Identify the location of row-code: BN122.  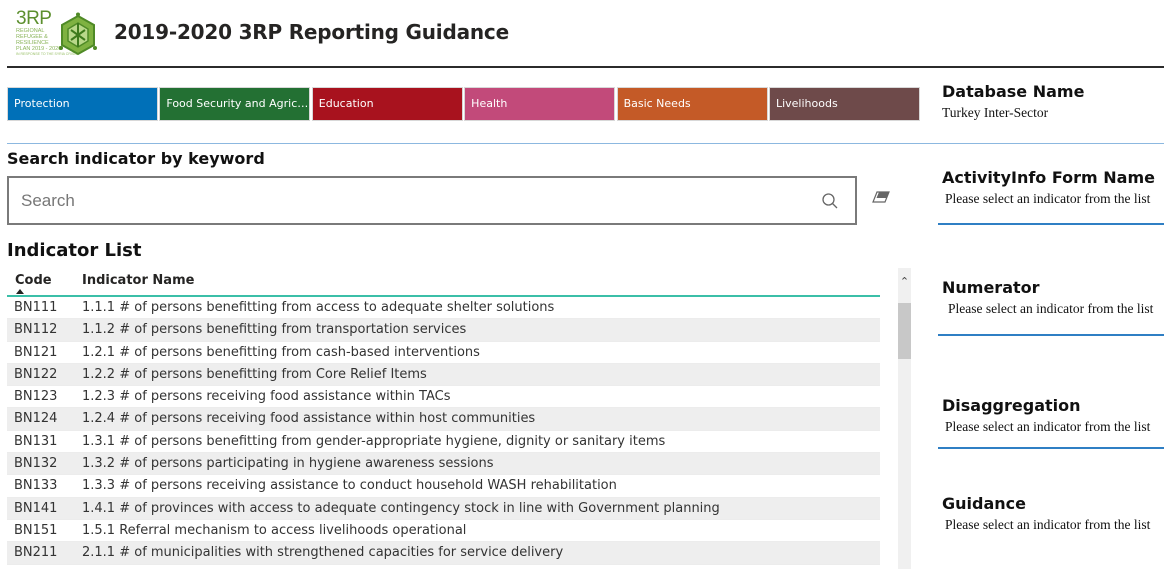
(36, 374).